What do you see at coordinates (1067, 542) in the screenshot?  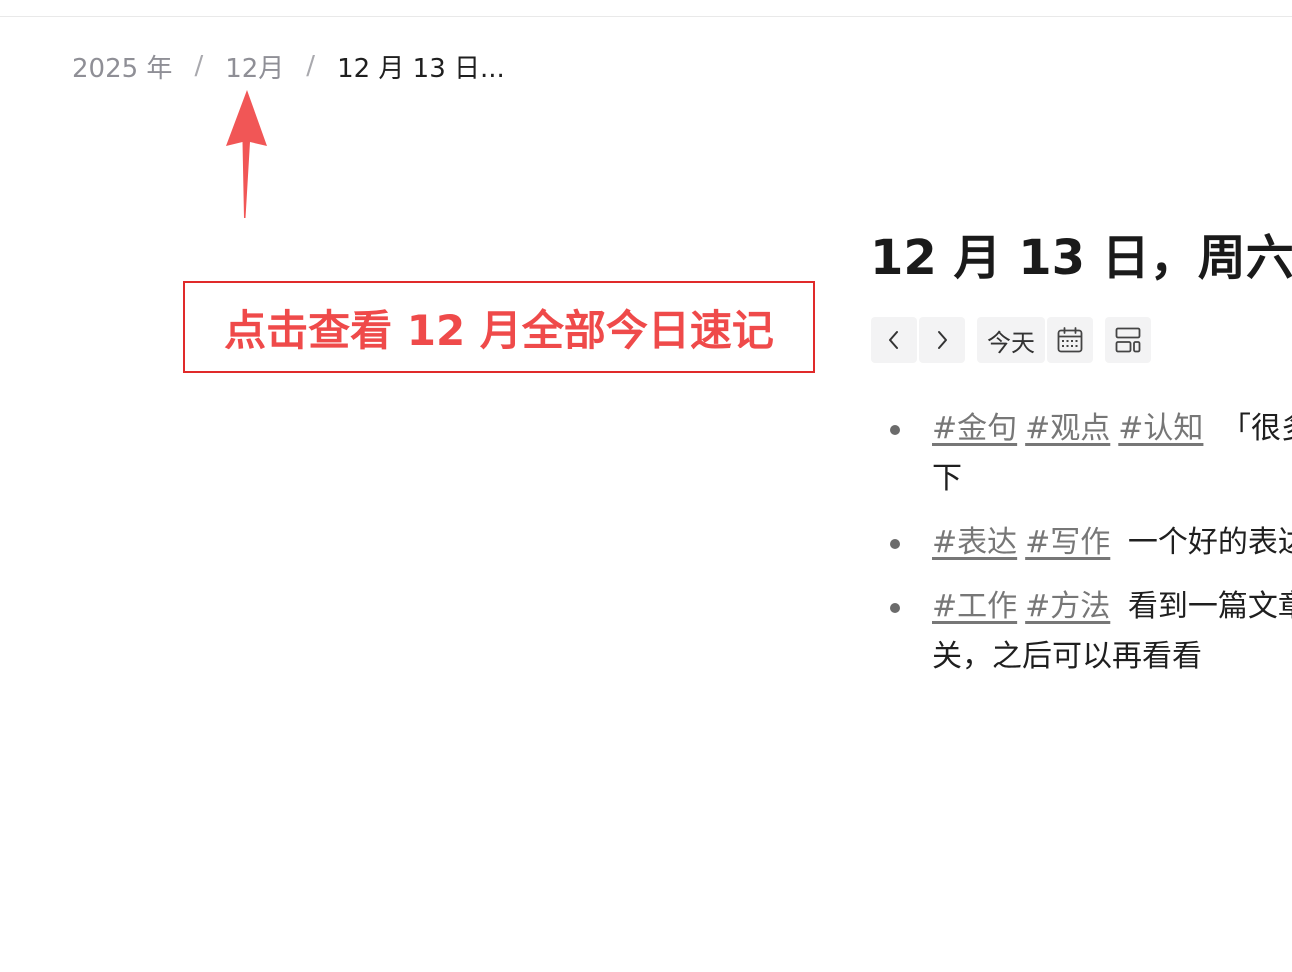 I see `tag-link: #写作` at bounding box center [1067, 542].